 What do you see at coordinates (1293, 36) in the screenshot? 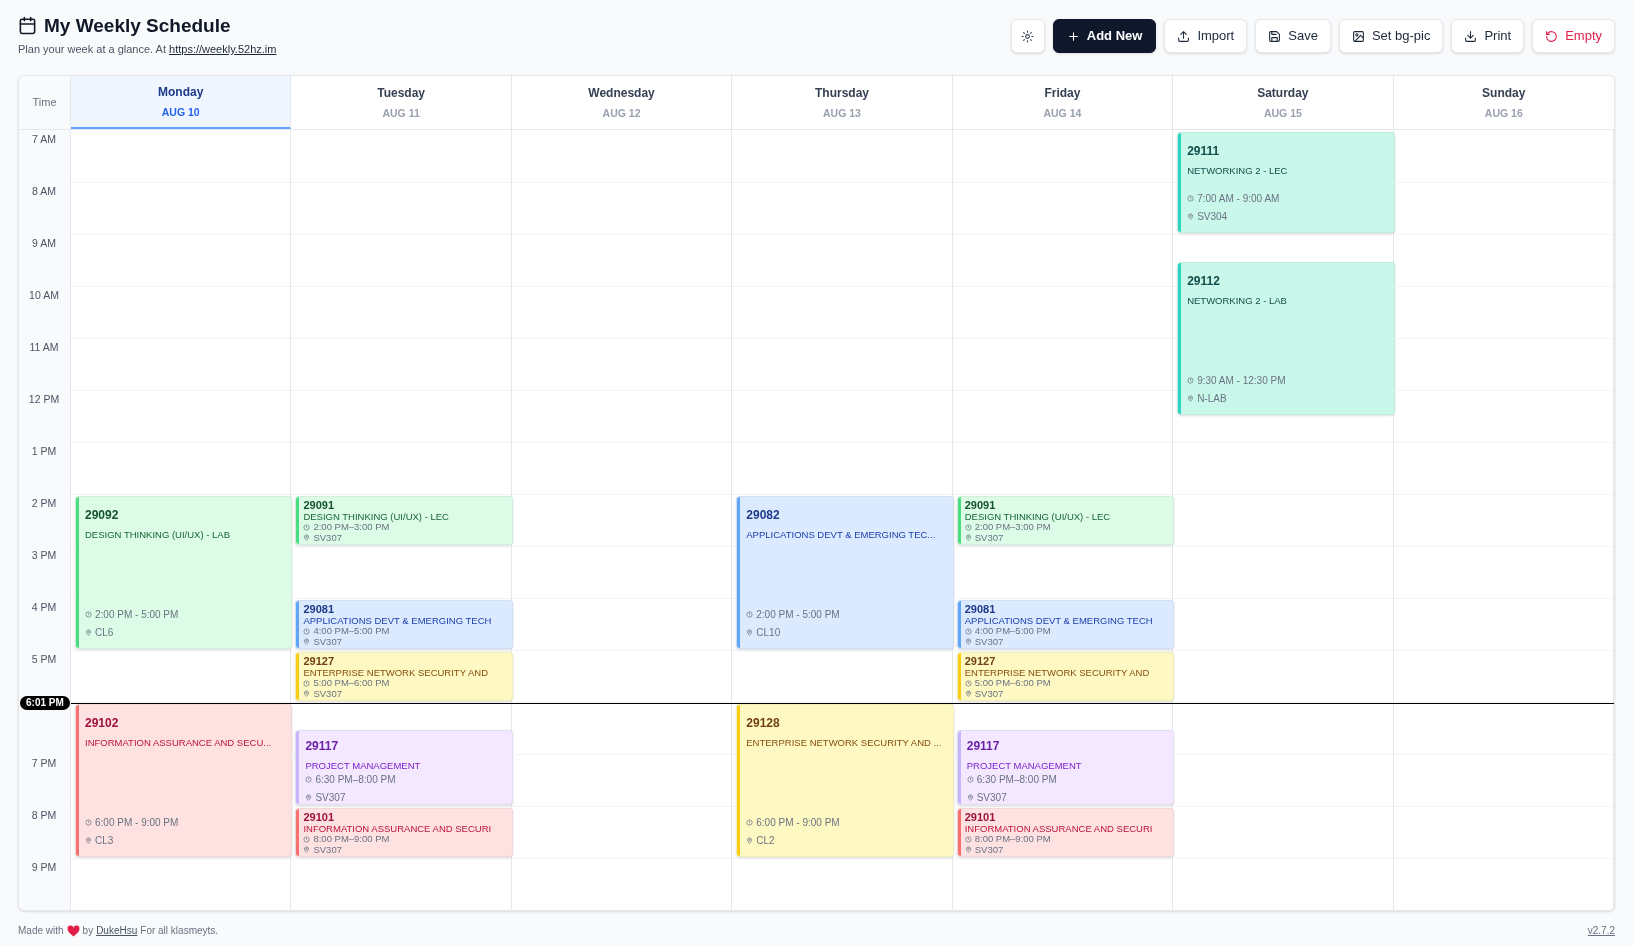
I see `toolbar-button: Save` at bounding box center [1293, 36].